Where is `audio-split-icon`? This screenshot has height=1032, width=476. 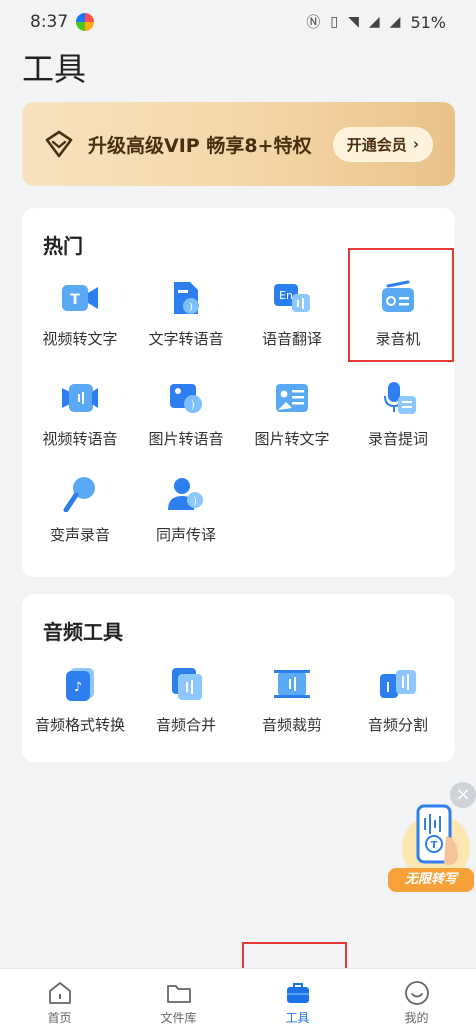 audio-split-icon is located at coordinates (398, 684).